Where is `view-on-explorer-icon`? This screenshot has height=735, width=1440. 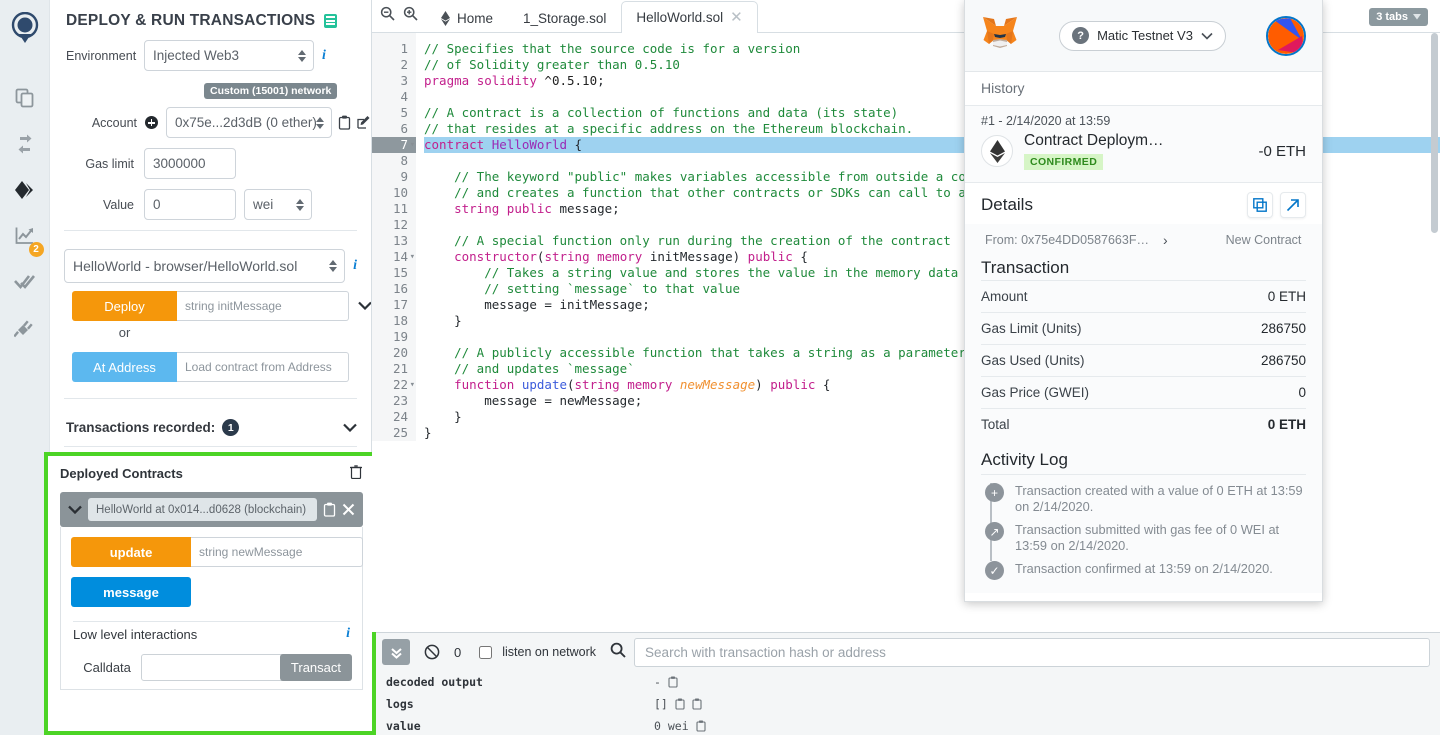 view-on-explorer-icon is located at coordinates (1293, 205).